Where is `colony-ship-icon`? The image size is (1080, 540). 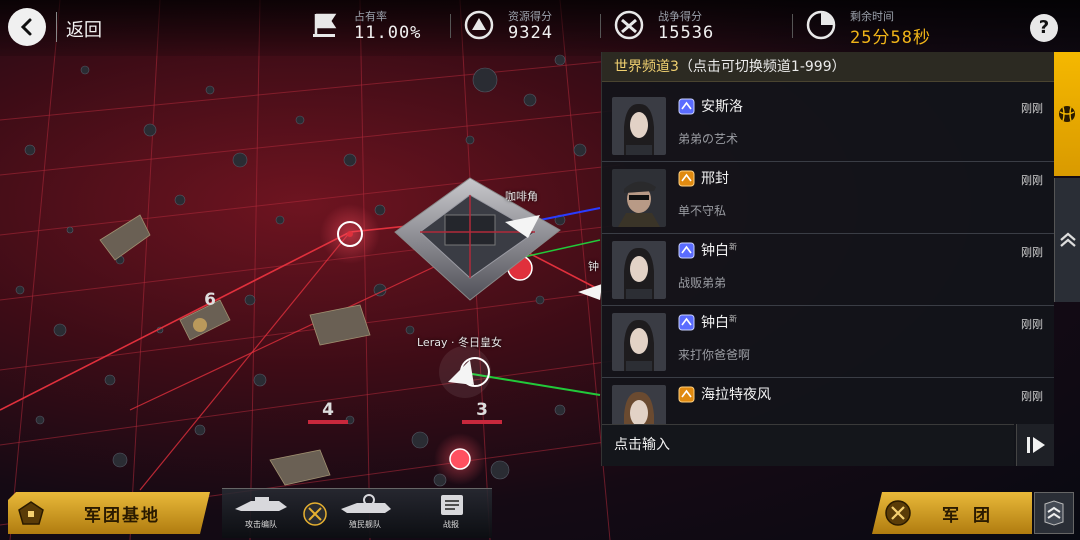 colony-ship-icon is located at coordinates (366, 503).